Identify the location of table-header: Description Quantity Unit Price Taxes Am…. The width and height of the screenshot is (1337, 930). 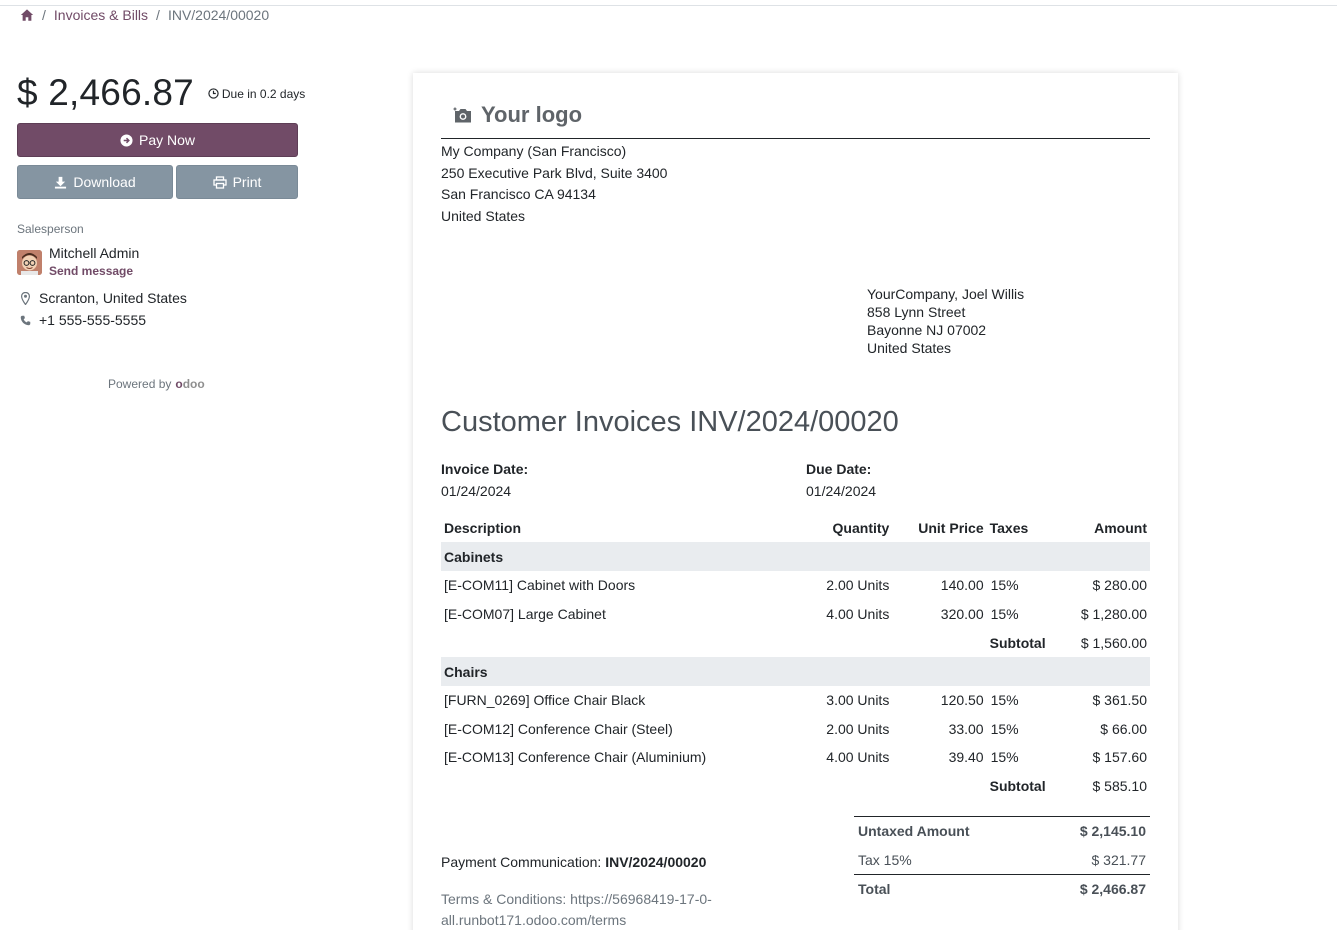
(795, 528).